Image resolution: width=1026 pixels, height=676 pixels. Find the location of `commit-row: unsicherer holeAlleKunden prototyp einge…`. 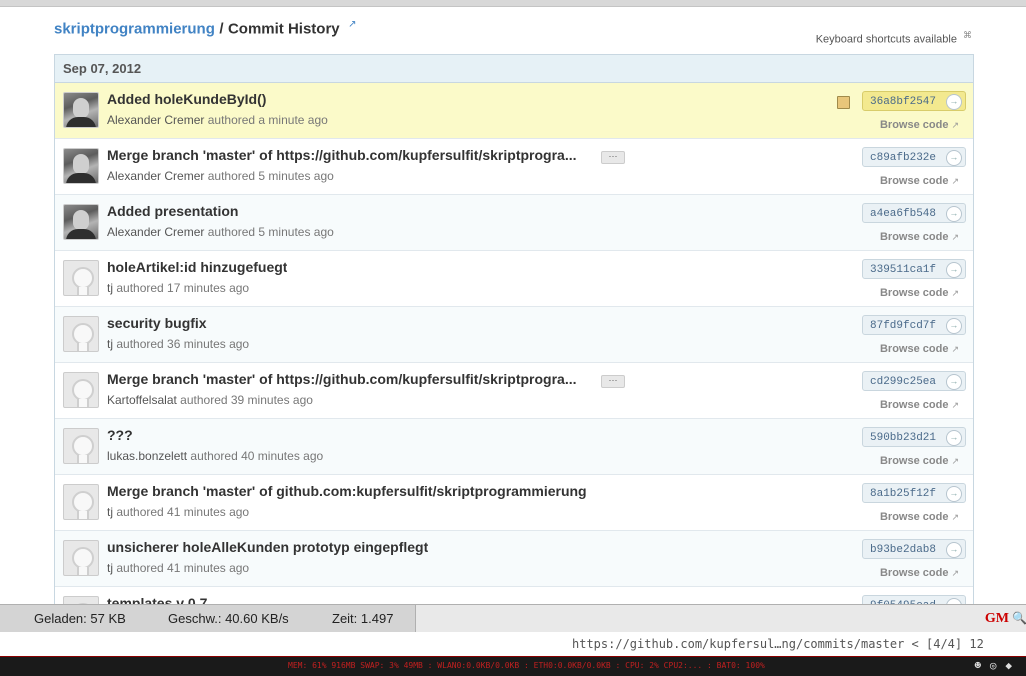

commit-row: unsicherer holeAlleKunden prototyp einge… is located at coordinates (514, 559).